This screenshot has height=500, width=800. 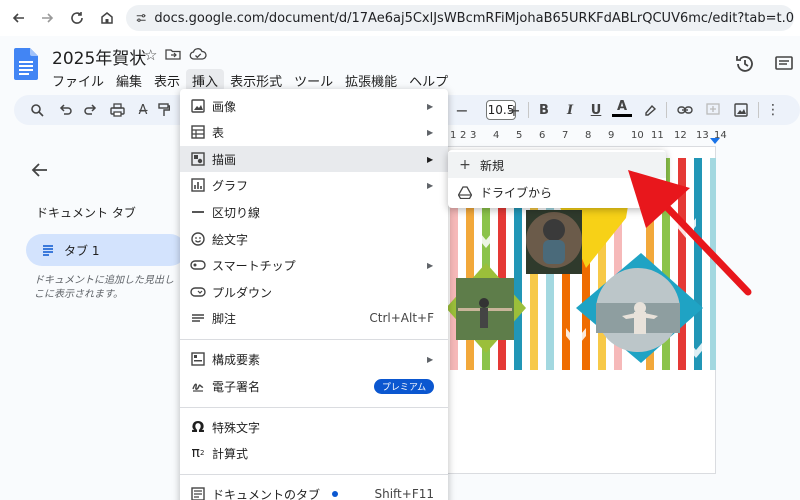 I want to click on title-icons: ☆, so click(x=176, y=55).